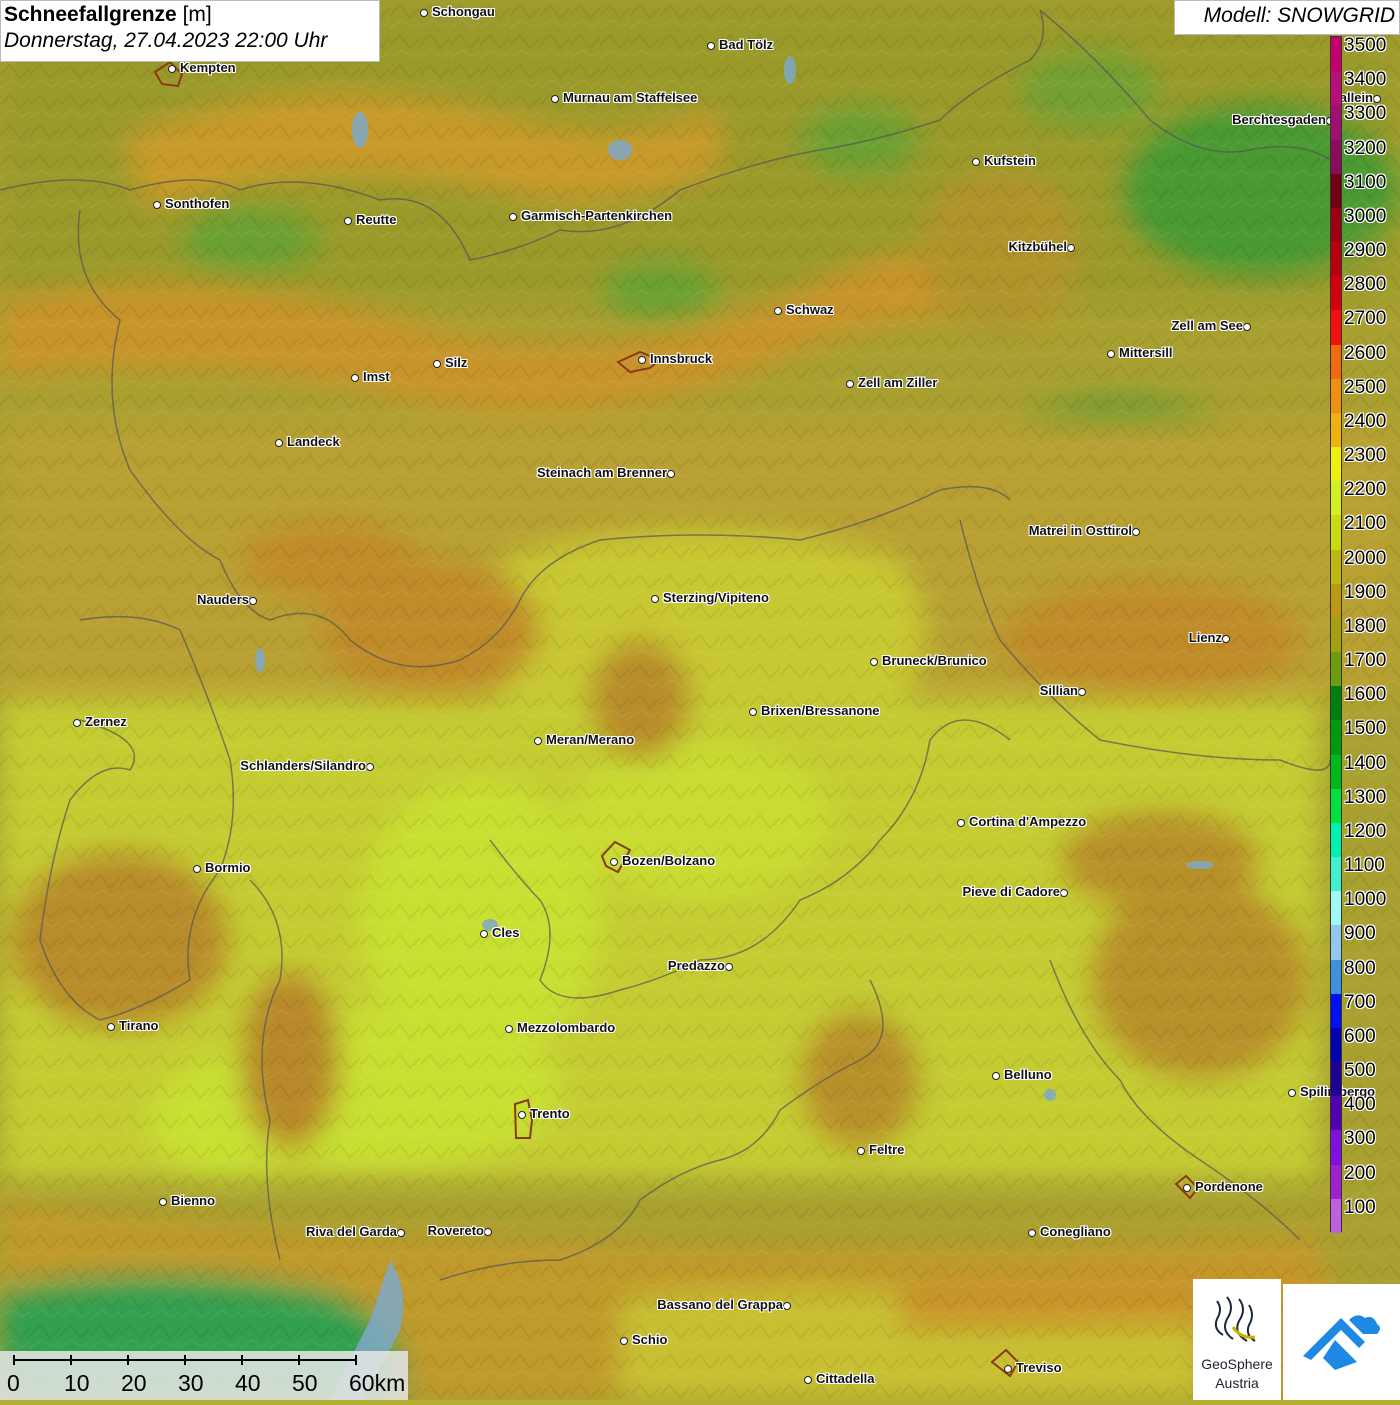 Image resolution: width=1400 pixels, height=1405 pixels. What do you see at coordinates (1235, 1319) in the screenshot?
I see `geosphere-icon` at bounding box center [1235, 1319].